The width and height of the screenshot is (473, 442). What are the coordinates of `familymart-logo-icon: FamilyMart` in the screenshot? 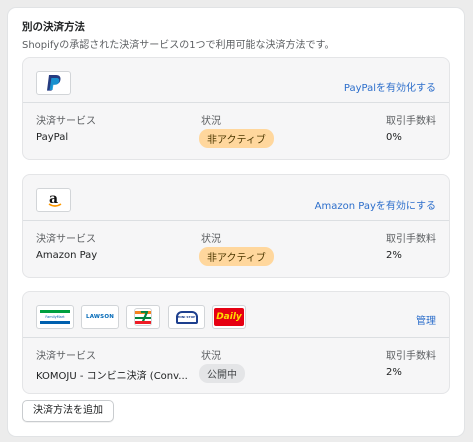 It's located at (55, 317).